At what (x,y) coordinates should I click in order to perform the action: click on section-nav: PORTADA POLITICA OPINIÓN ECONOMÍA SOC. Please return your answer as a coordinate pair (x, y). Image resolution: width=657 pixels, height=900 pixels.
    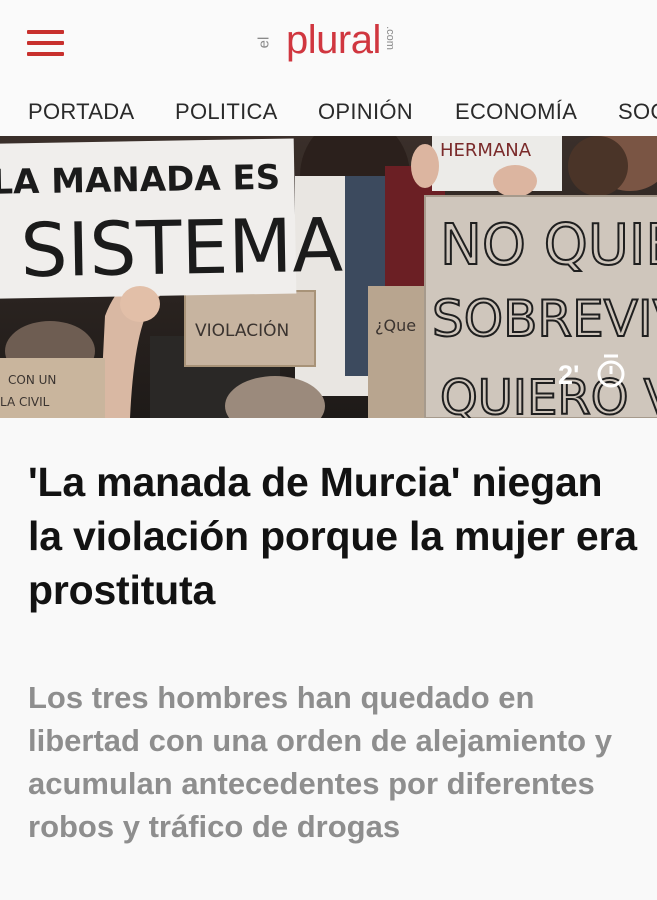
    Looking at the image, I should click on (328, 111).